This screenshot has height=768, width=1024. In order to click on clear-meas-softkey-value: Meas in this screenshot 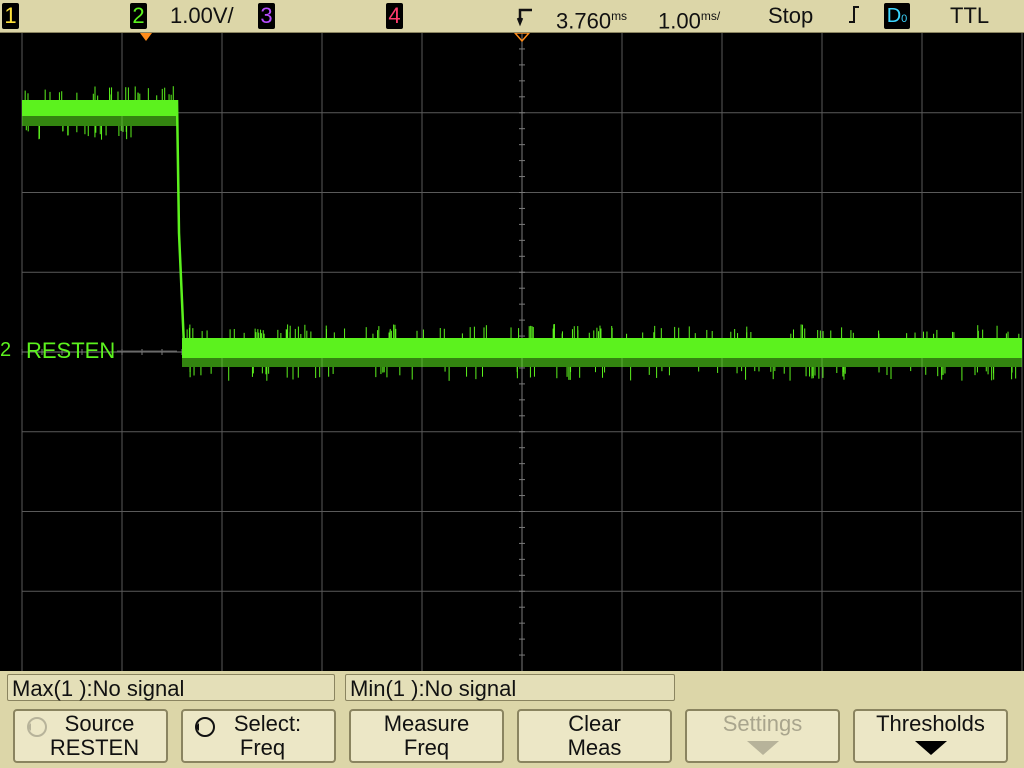, I will do `click(594, 747)`.